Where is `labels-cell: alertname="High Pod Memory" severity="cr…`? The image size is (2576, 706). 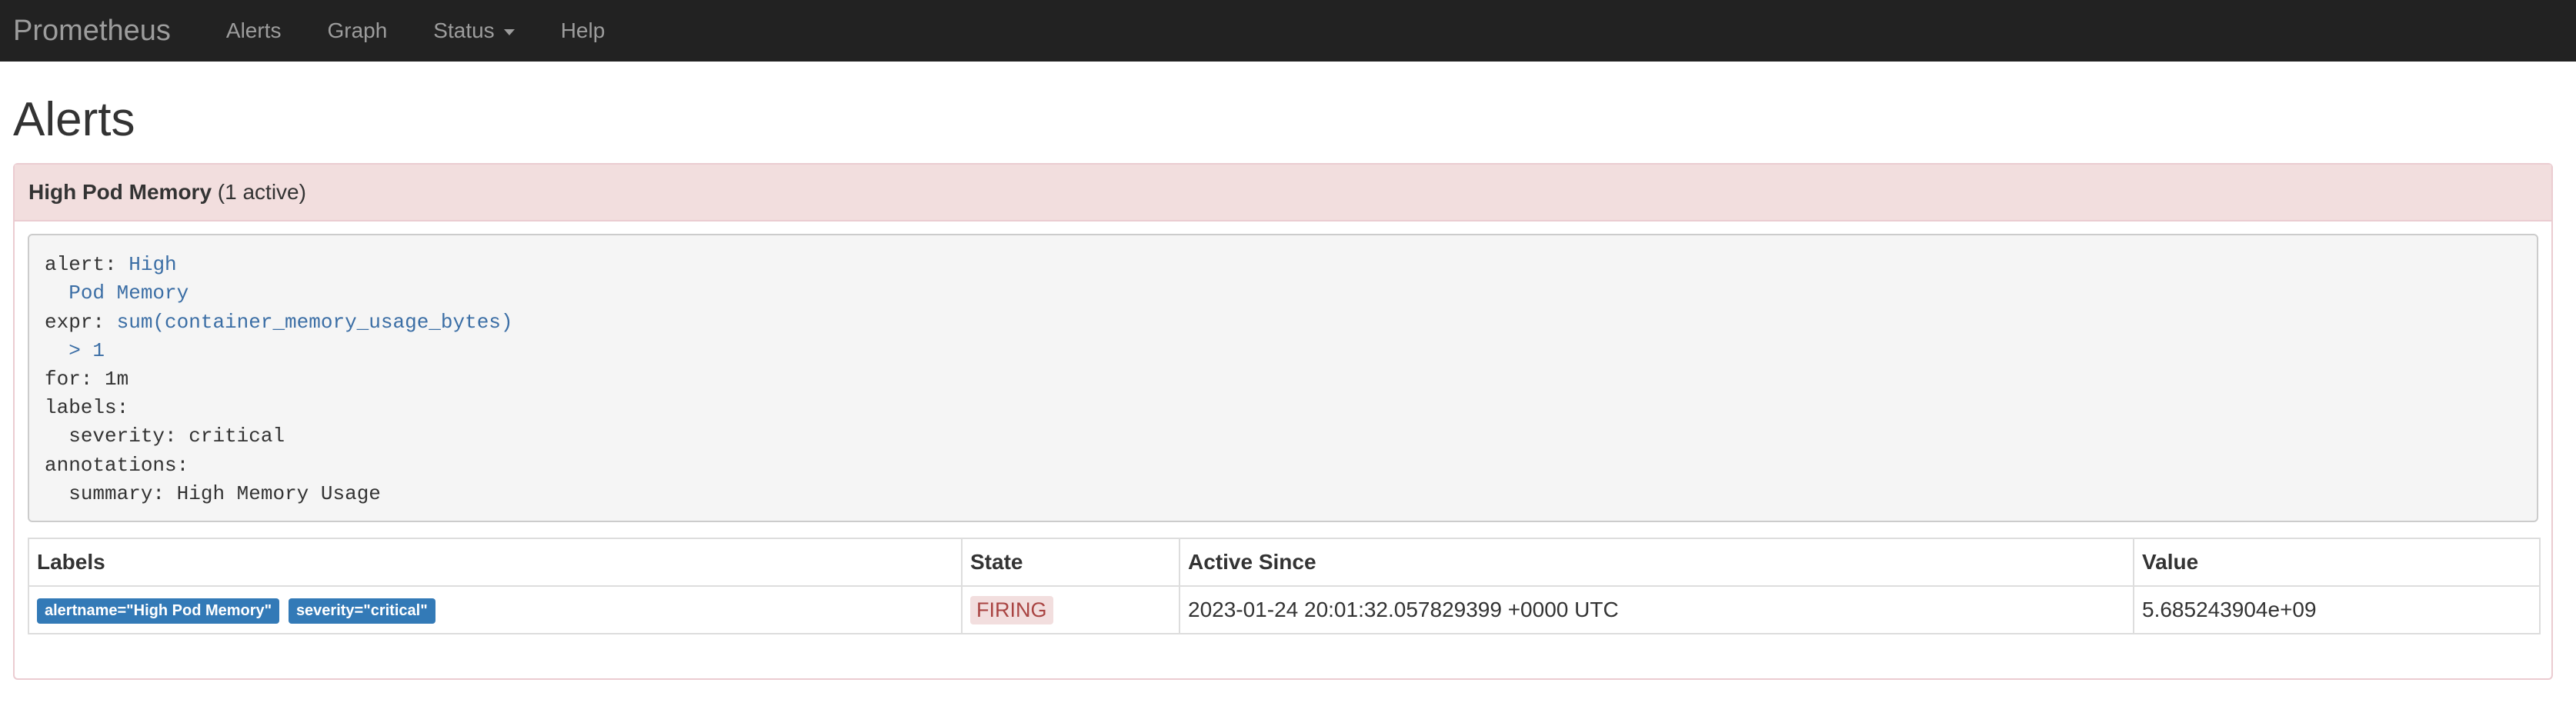 labels-cell: alertname="High Pod Memory" severity="cr… is located at coordinates (495, 610).